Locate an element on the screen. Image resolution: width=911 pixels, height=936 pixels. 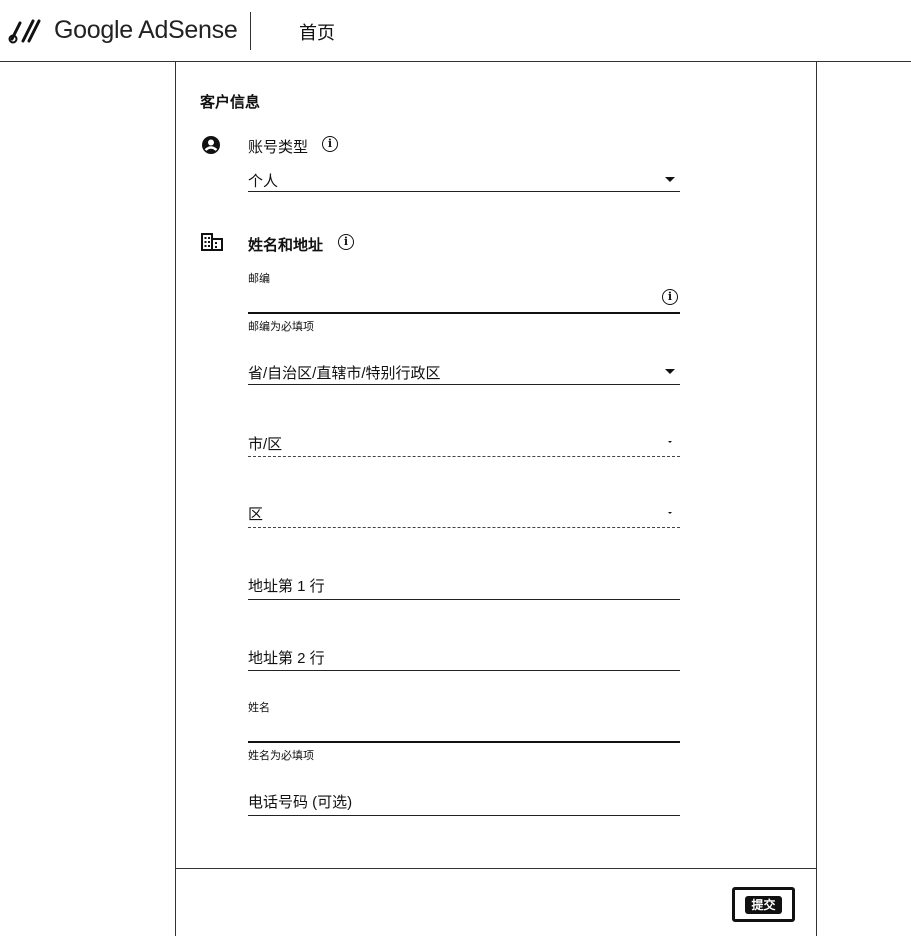
header-divider is located at coordinates (250, 31).